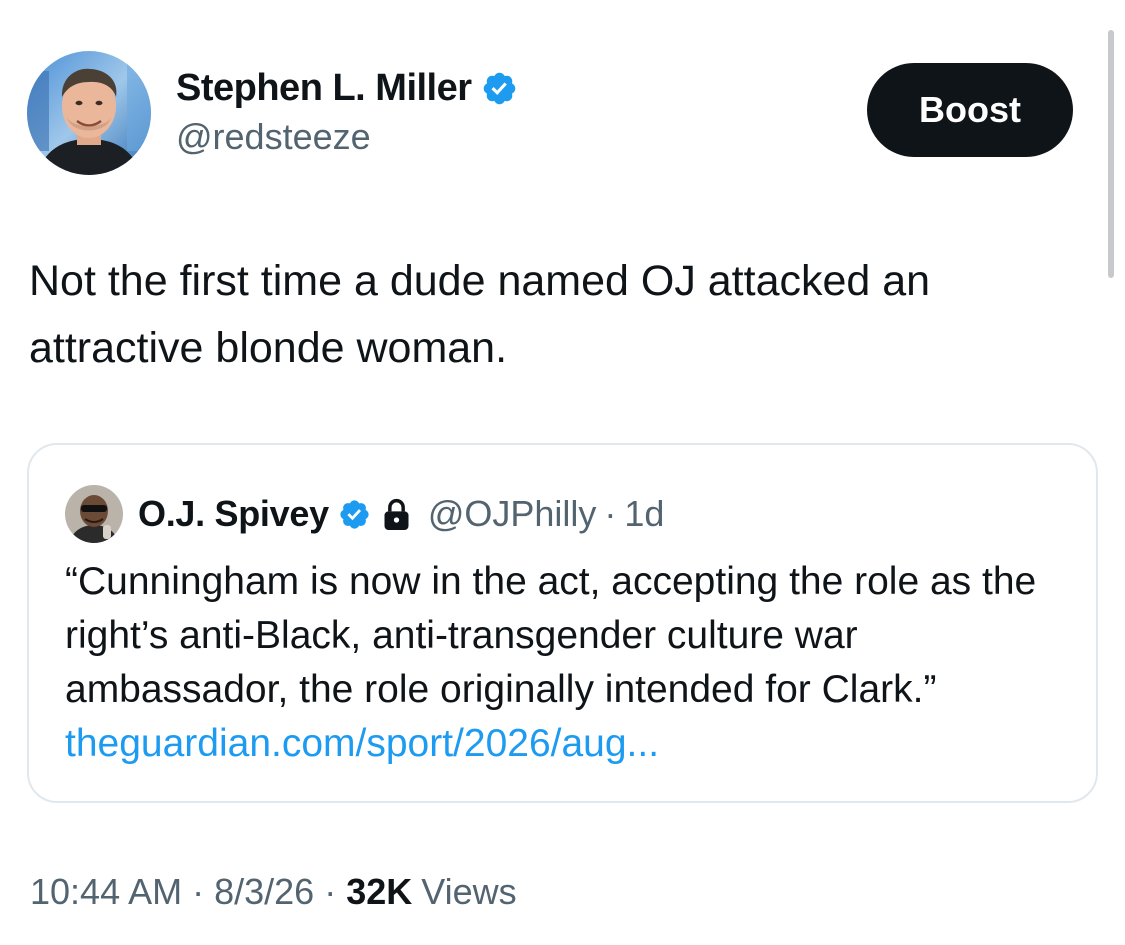  Describe the element at coordinates (644, 513) in the screenshot. I see `quoted-timestamp: 1d` at that location.